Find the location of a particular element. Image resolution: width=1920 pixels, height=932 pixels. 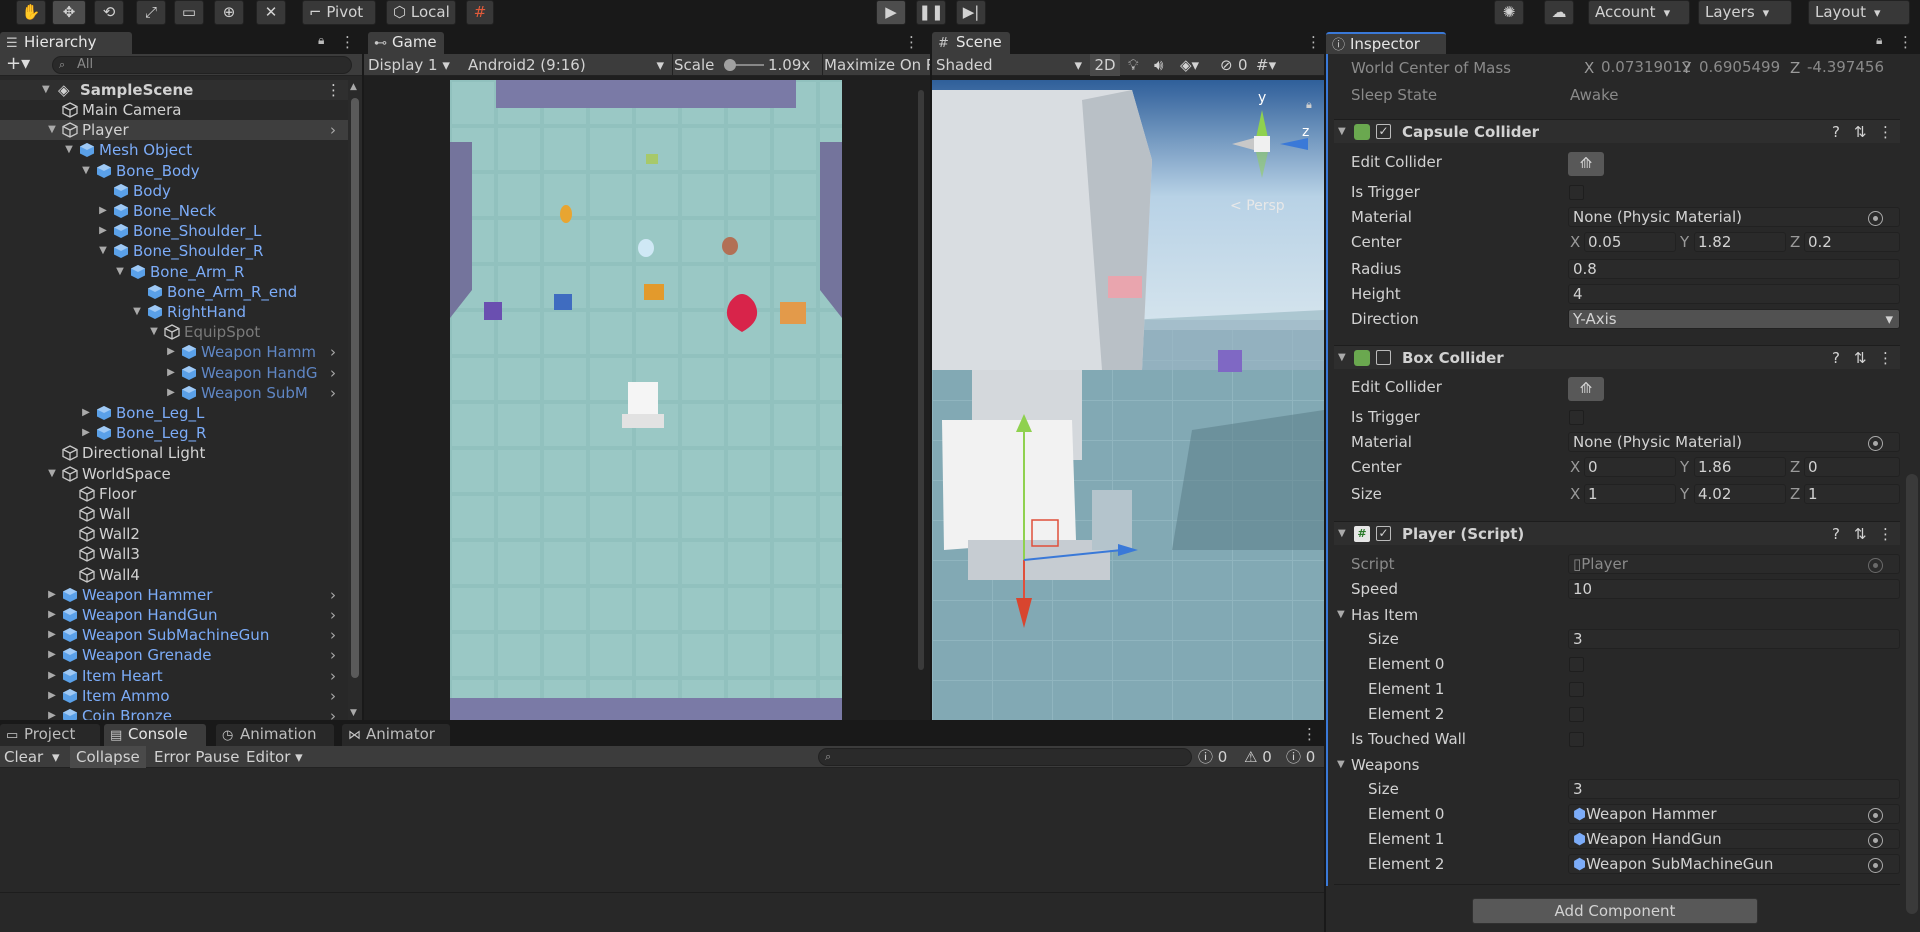

inspector-scrollbar is located at coordinates (1912, 694).